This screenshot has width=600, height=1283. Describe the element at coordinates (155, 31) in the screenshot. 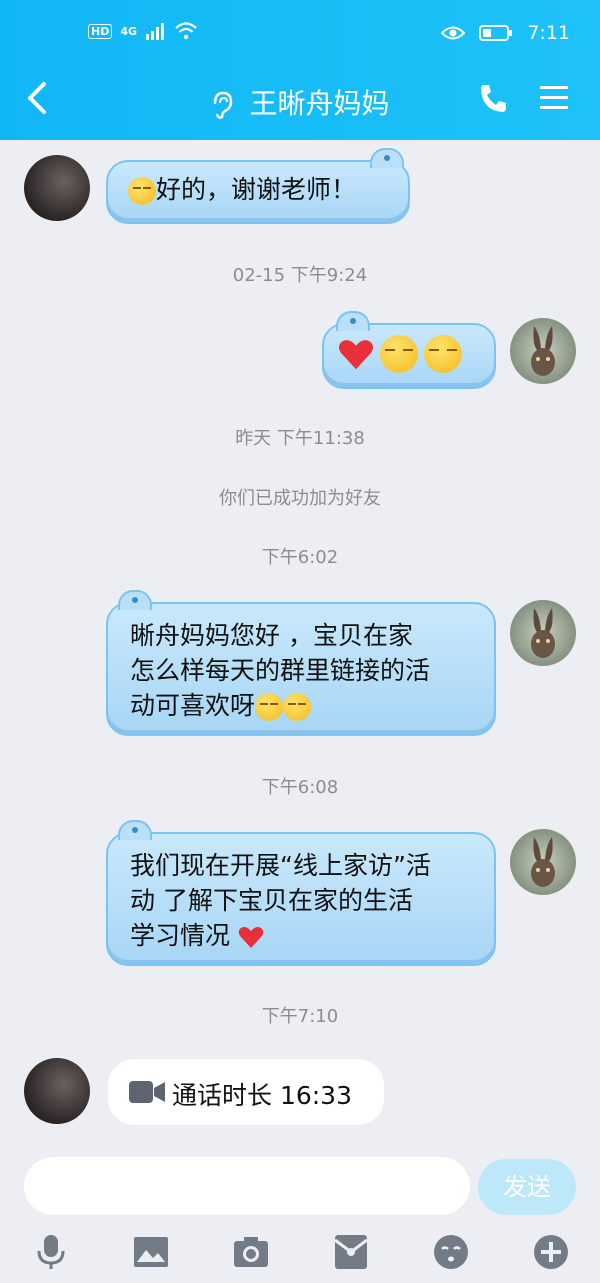

I see `signal-icon` at that location.